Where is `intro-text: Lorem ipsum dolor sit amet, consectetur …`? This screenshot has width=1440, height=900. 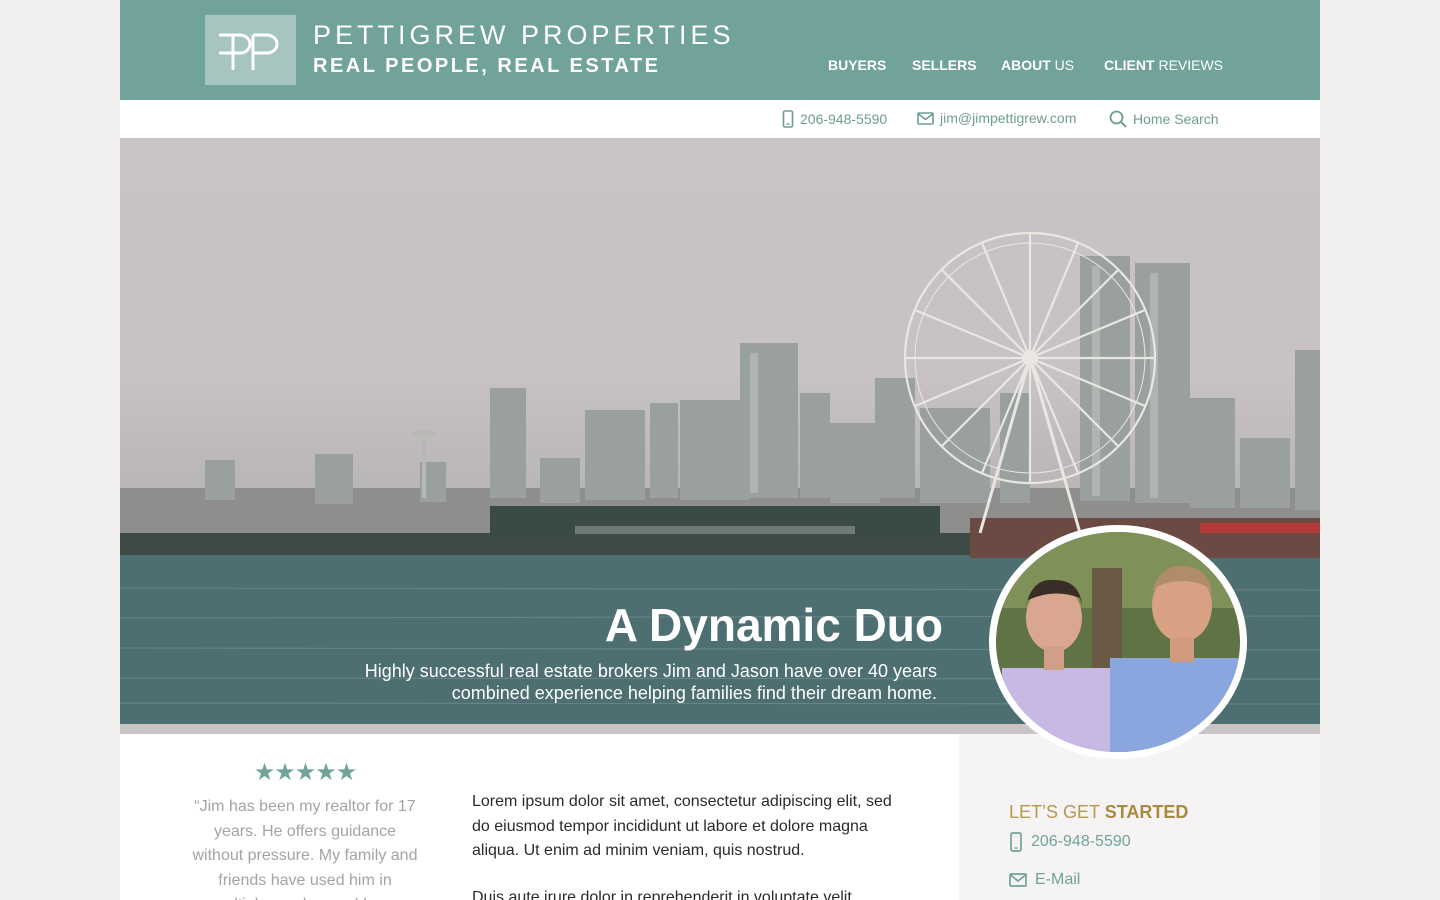
intro-text: Lorem ipsum dolor sit amet, consectetur … is located at coordinates (692, 845).